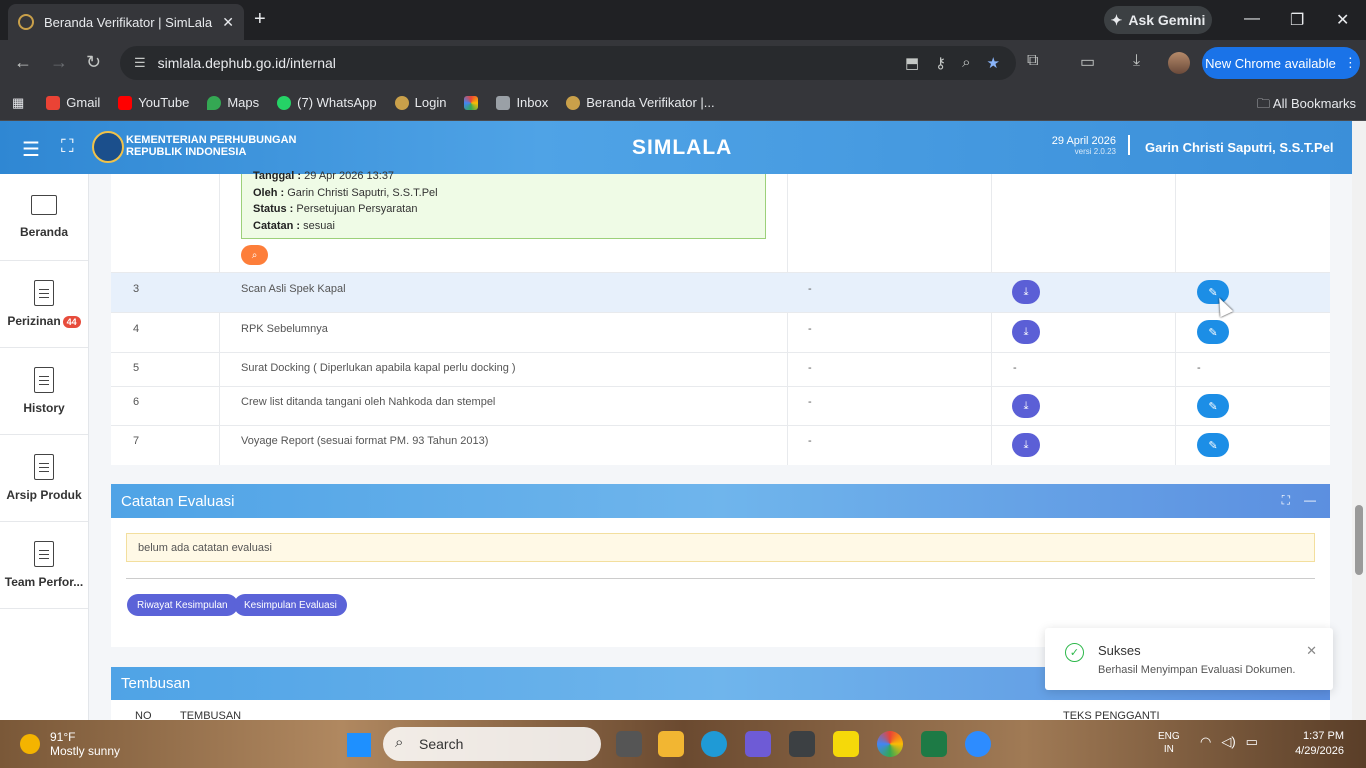 The width and height of the screenshot is (1366, 768). Describe the element at coordinates (1252, 19) in the screenshot. I see `minimize-icon: —` at that location.